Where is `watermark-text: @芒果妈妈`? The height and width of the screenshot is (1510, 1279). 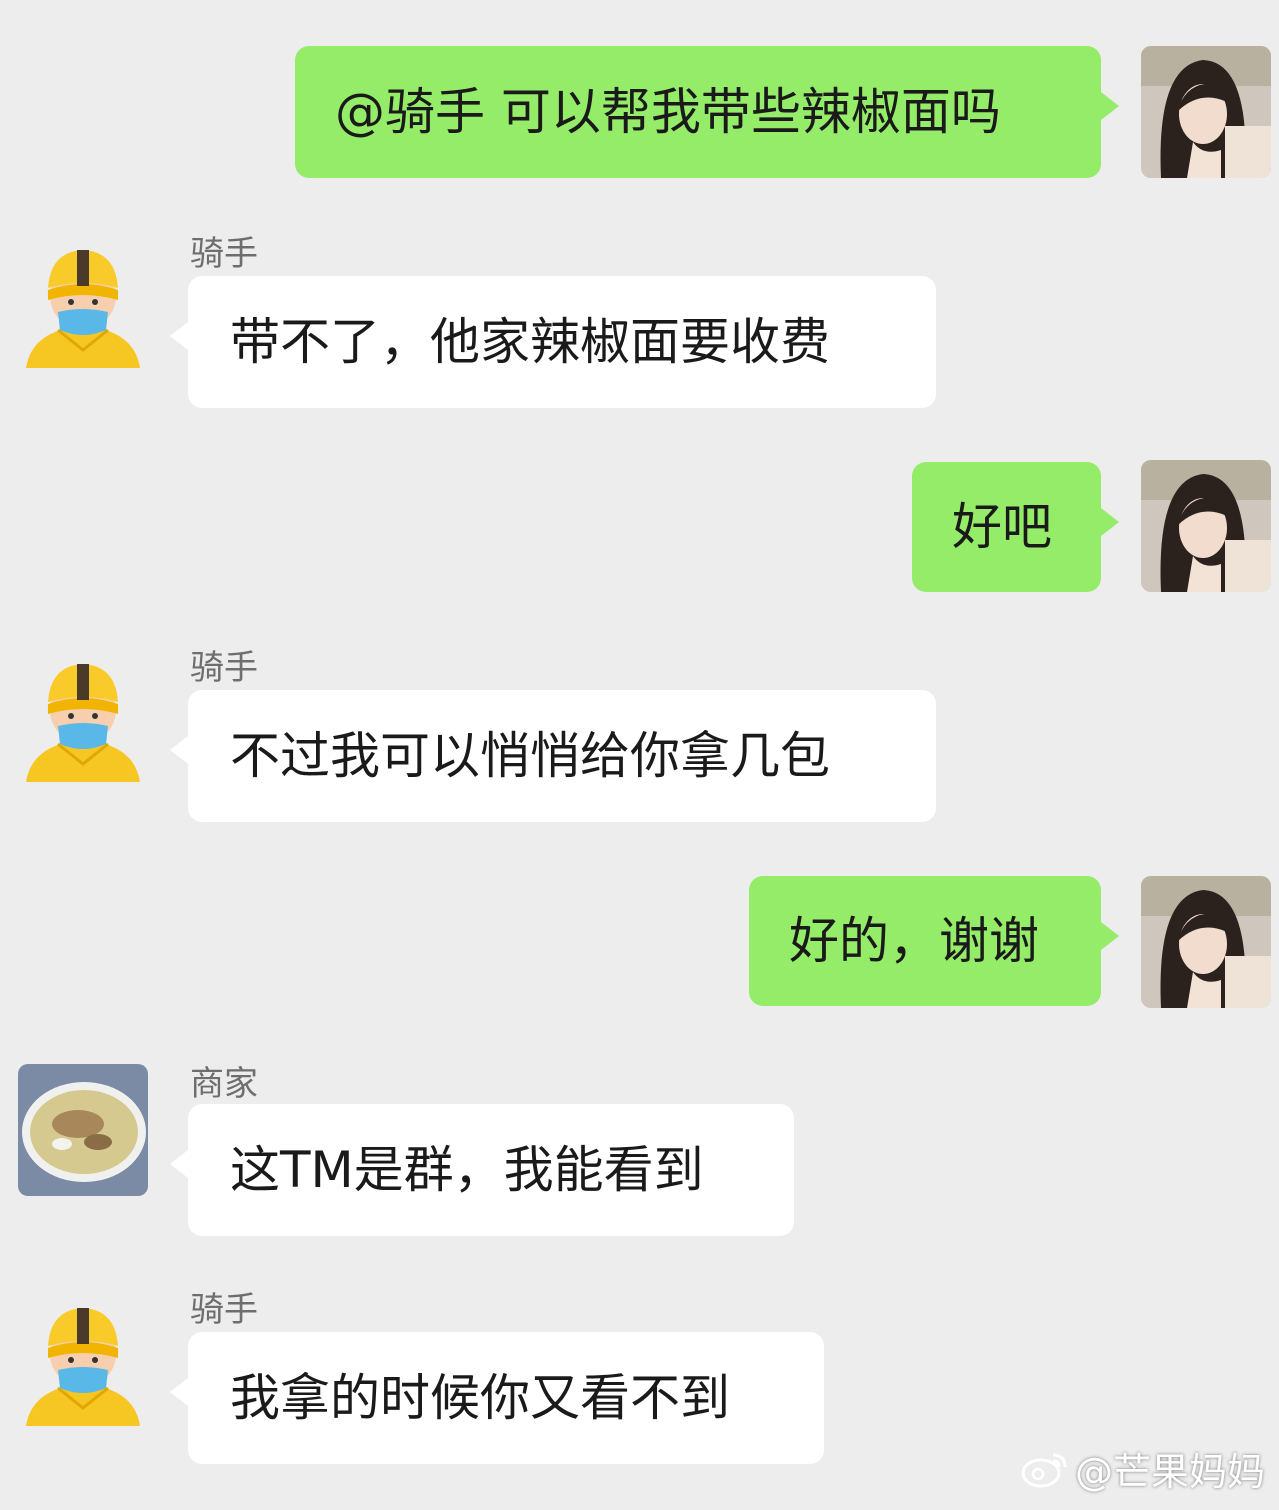
watermark-text: @芒果妈妈 is located at coordinates (1169, 1472).